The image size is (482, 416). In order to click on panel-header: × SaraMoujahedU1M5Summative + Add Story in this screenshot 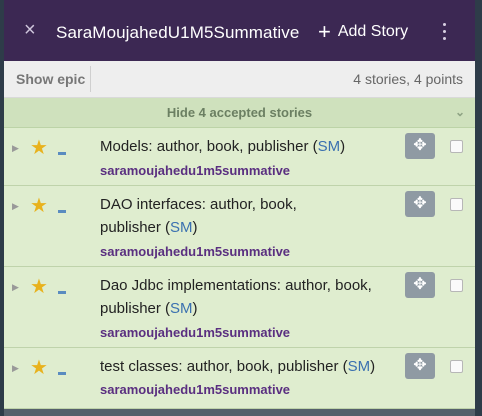, I will do `click(239, 30)`.